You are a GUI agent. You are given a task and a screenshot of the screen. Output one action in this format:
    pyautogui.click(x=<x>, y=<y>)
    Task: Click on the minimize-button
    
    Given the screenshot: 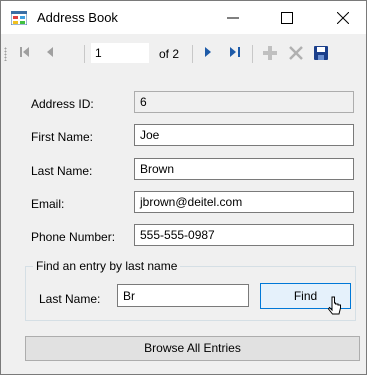 What is the action you would take?
    pyautogui.click(x=233, y=17)
    